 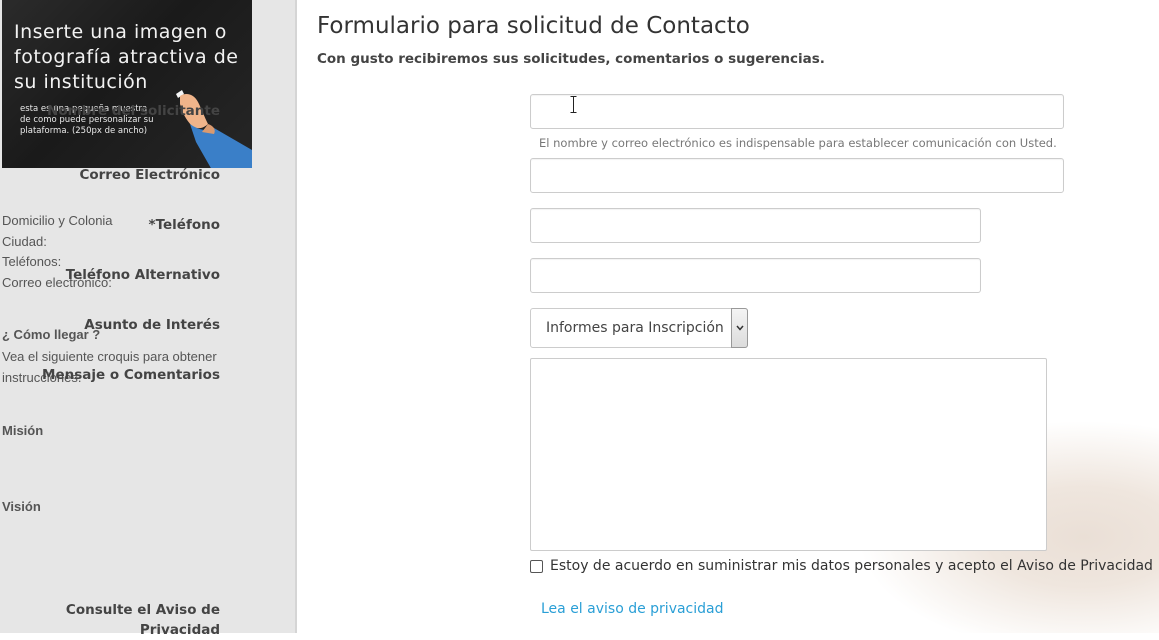 What do you see at coordinates (632, 609) in the screenshot?
I see `privacy-link: Lea el aviso de privacidad` at bounding box center [632, 609].